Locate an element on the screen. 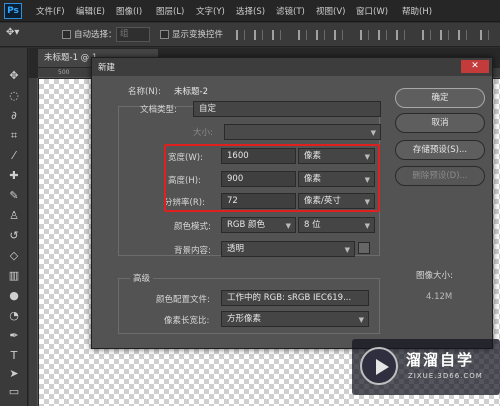 This screenshot has width=500, height=406. background-label: 背景内容: is located at coordinates (192, 251).